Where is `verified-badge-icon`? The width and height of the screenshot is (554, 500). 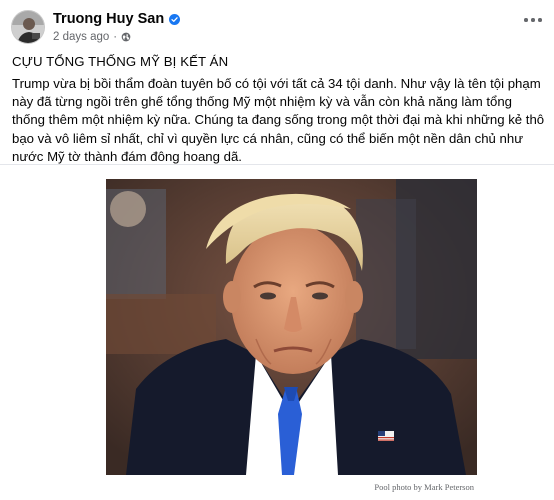
verified-badge-icon is located at coordinates (175, 19).